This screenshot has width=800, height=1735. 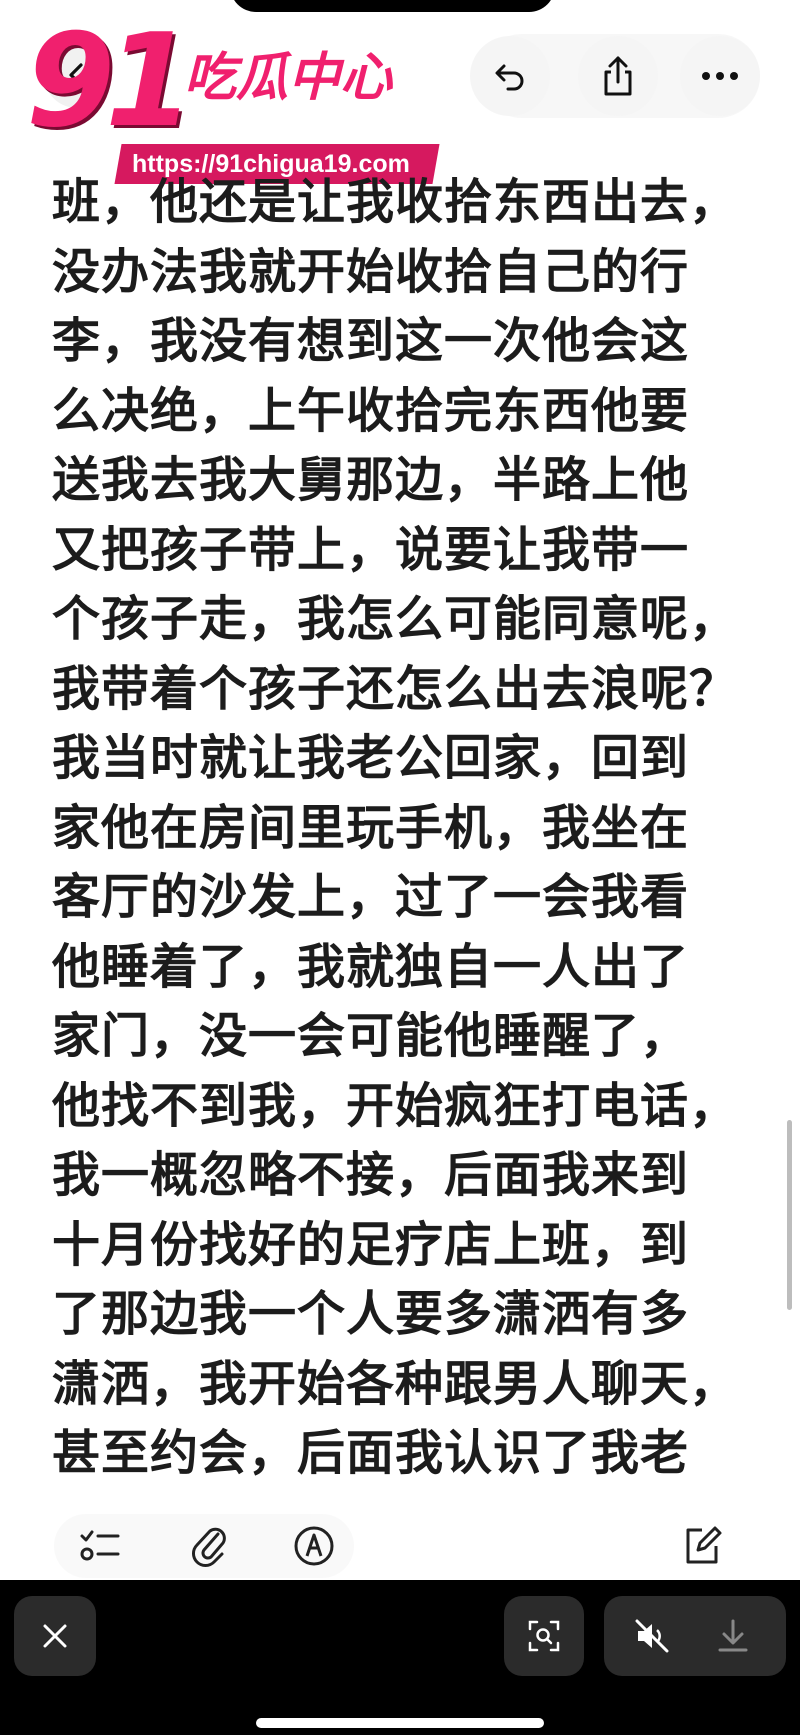 I want to click on scroll-indicator, so click(x=789, y=1215).